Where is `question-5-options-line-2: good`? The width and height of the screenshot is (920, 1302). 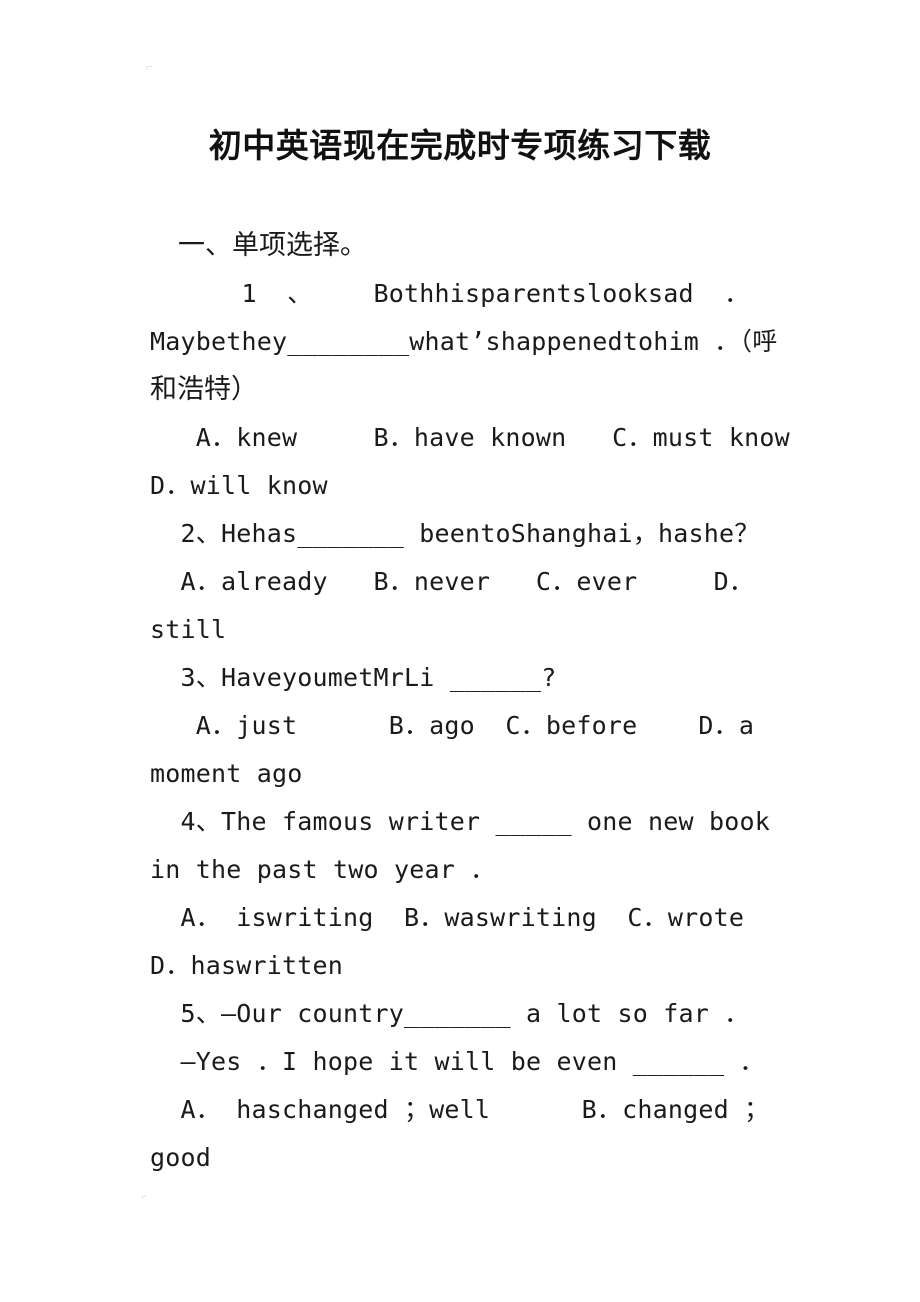
question-5-options-line-2: good is located at coordinates (181, 1157).